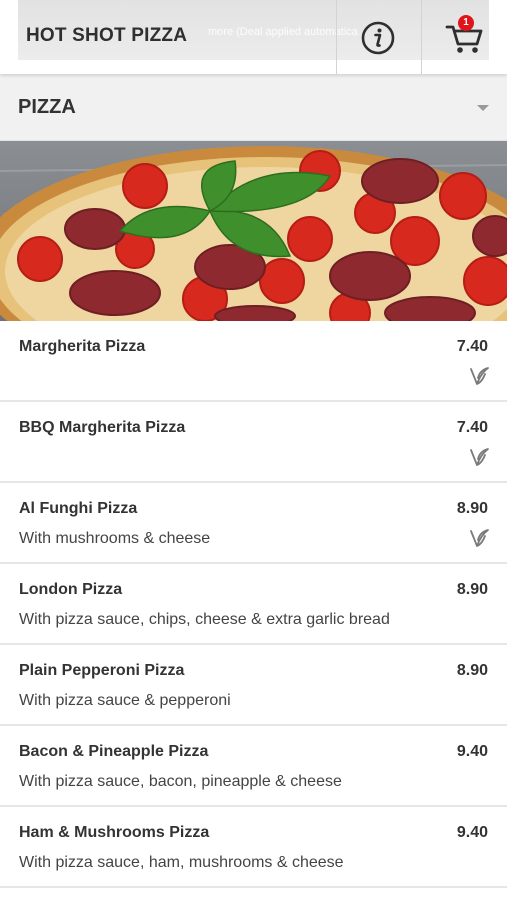 This screenshot has height=900, width=507. I want to click on menu-item-name: Ham & Mushrooms Pizza, so click(114, 832).